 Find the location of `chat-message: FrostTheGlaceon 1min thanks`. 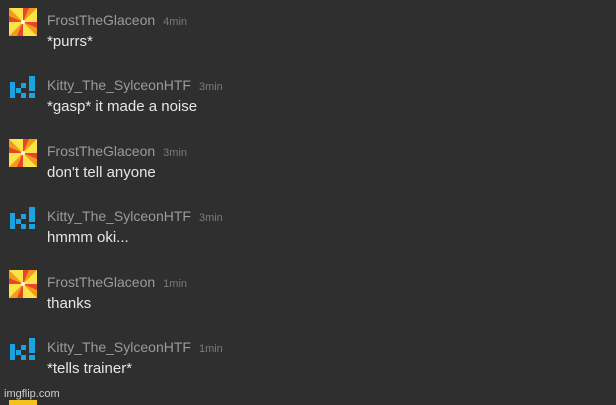

chat-message: FrostTheGlaceon 1min thanks is located at coordinates (308, 287).